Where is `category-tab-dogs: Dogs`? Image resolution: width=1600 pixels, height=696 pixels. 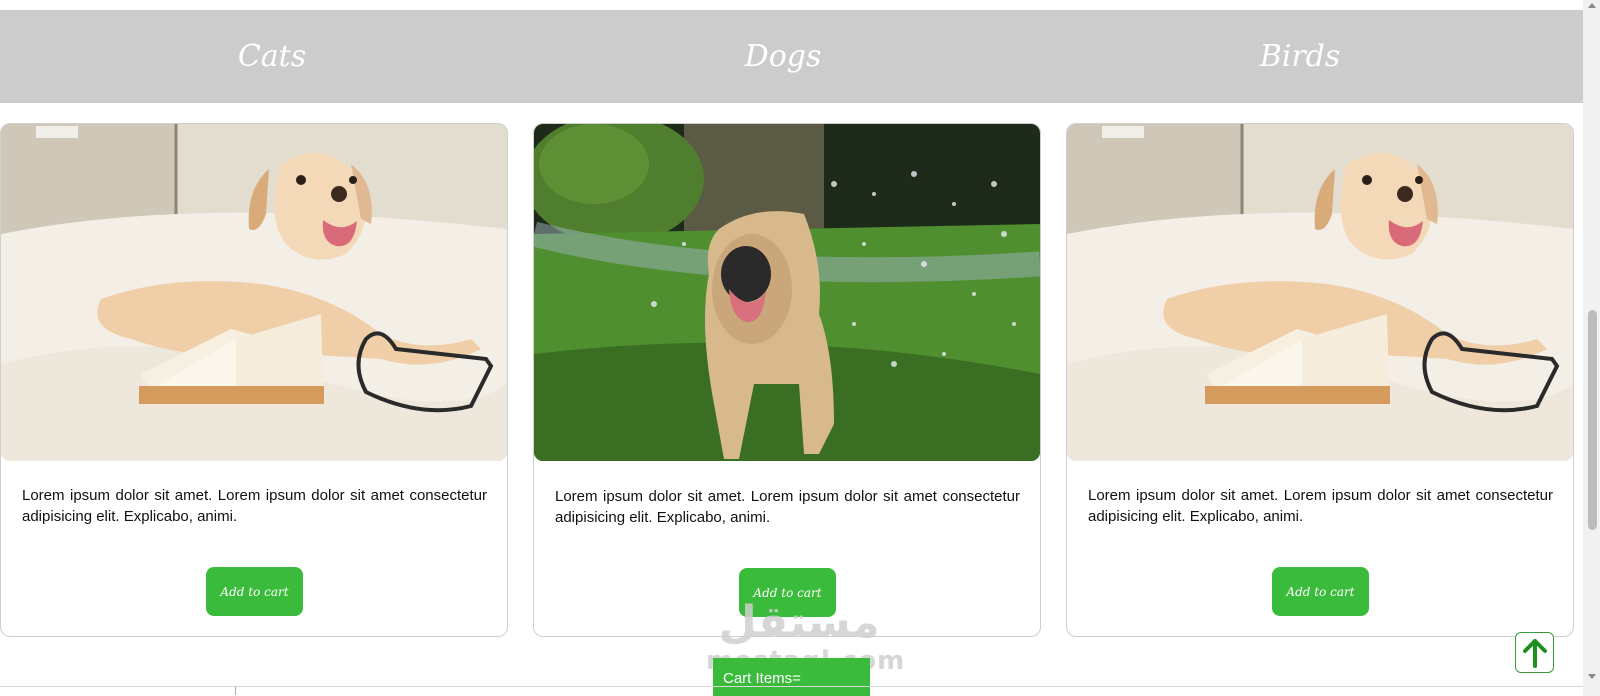 category-tab-dogs: Dogs is located at coordinates (783, 56).